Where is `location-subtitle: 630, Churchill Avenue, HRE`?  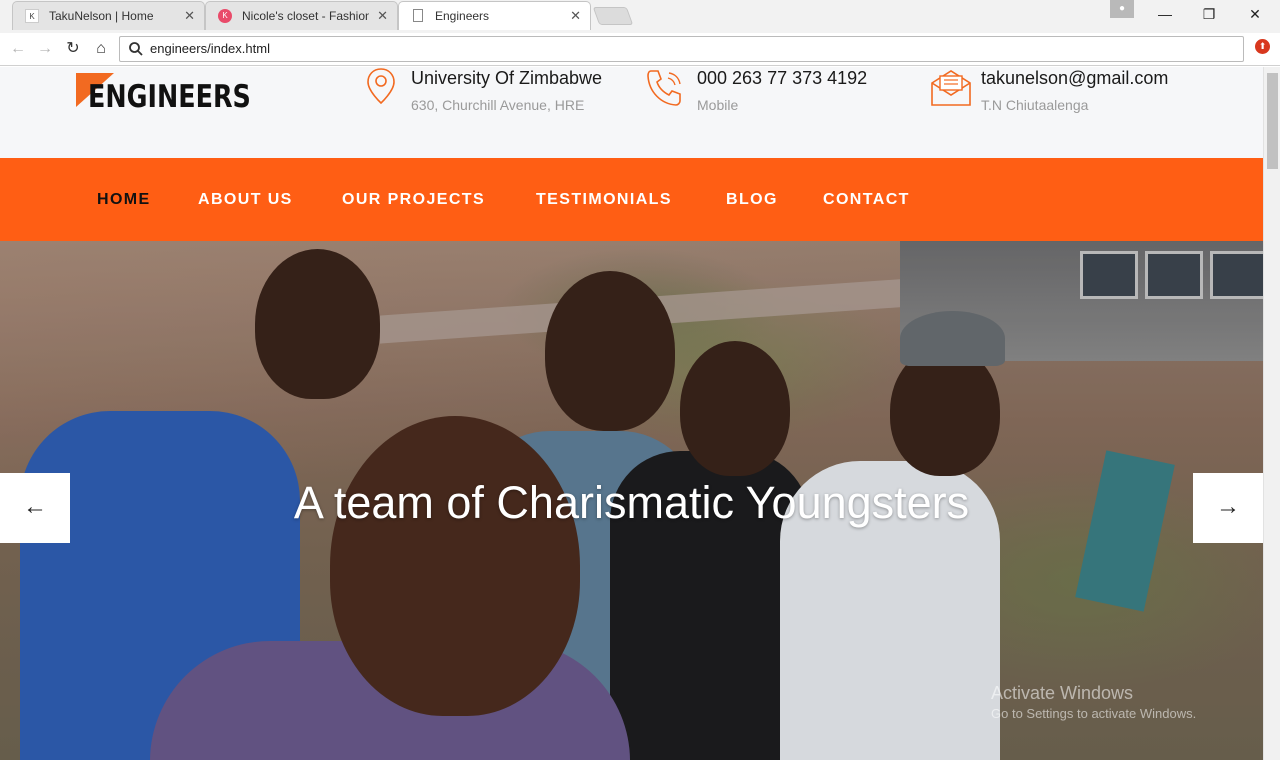
location-subtitle: 630, Churchill Avenue, HRE is located at coordinates (498, 105).